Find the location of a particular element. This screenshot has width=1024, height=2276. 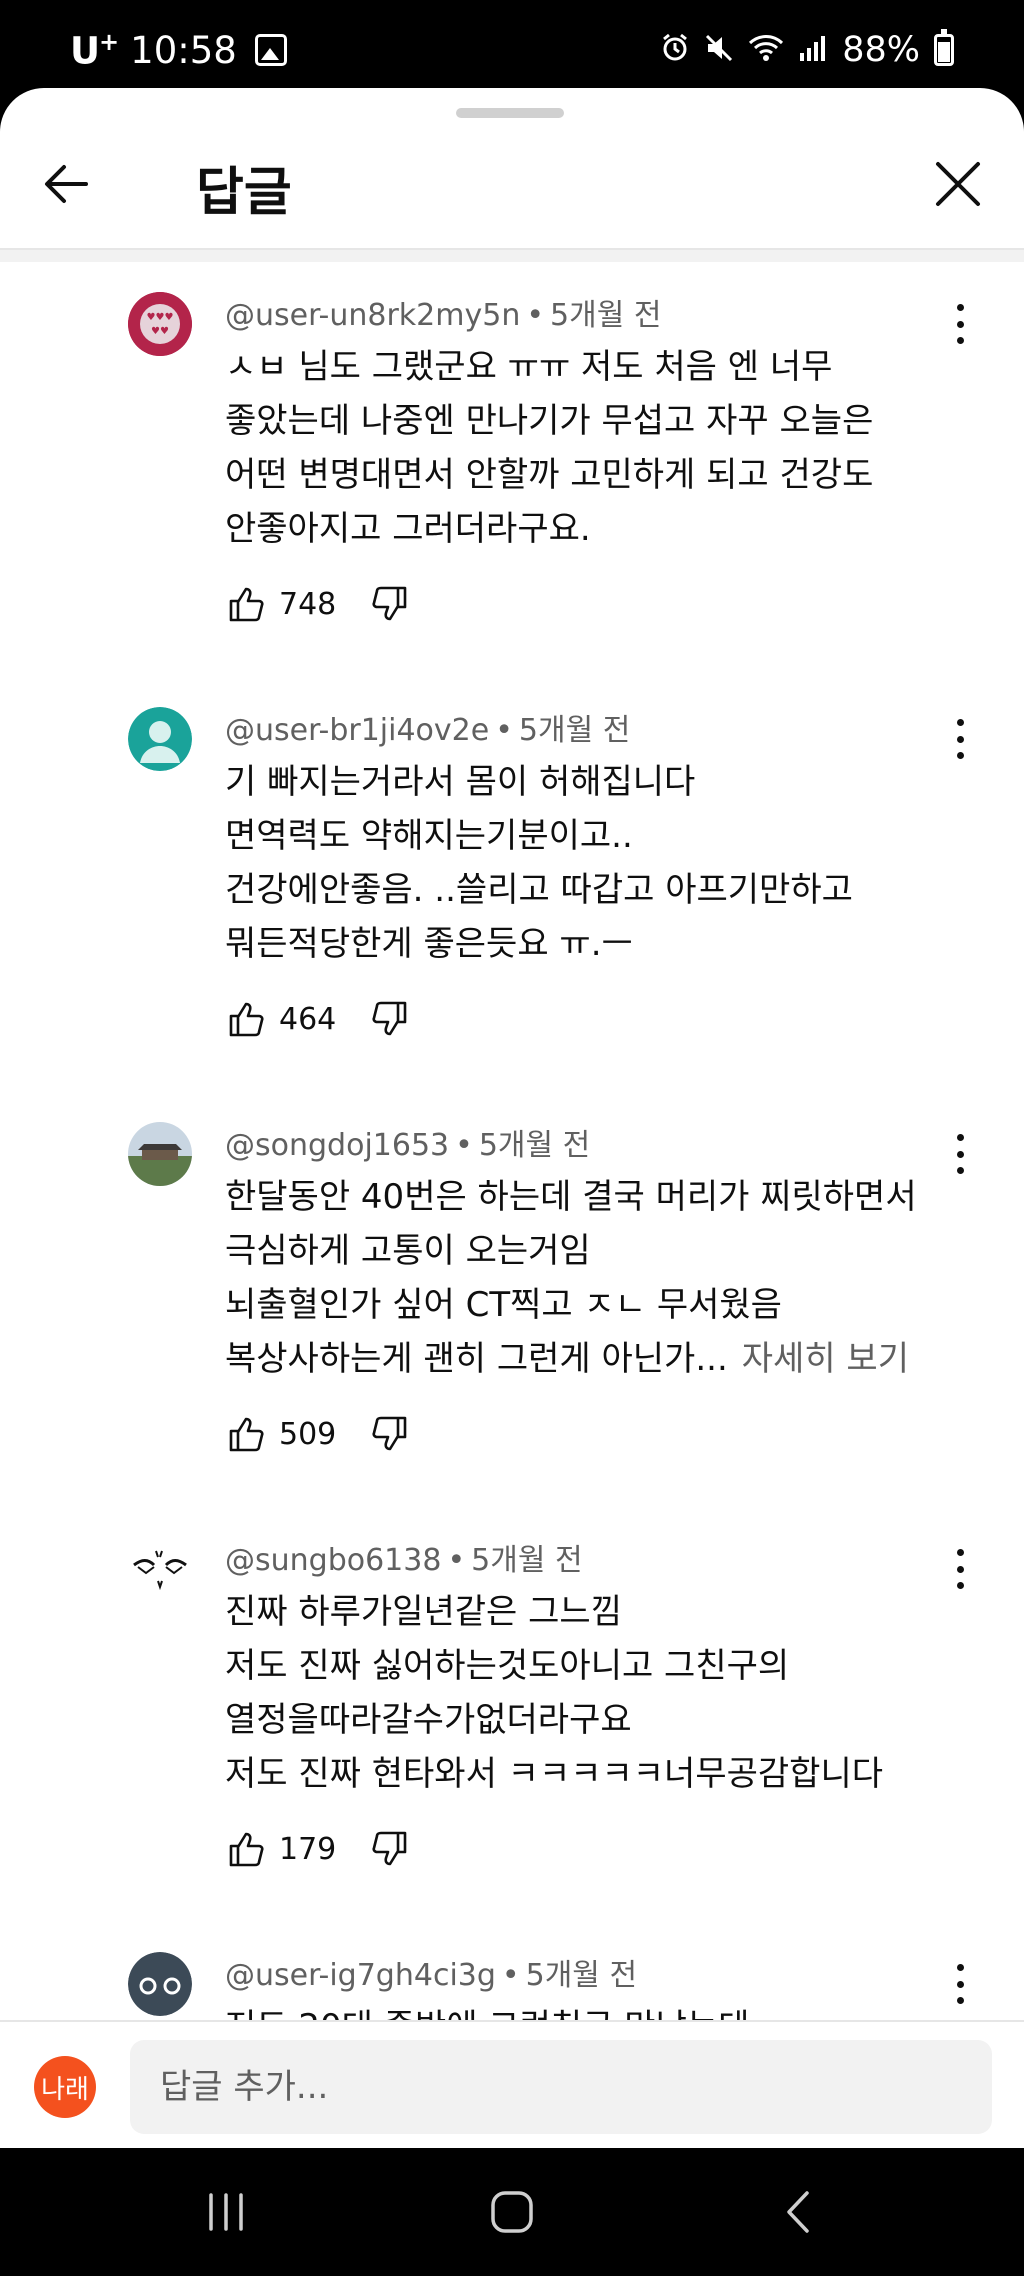

sheet-header: 답글 is located at coordinates (512, 191).